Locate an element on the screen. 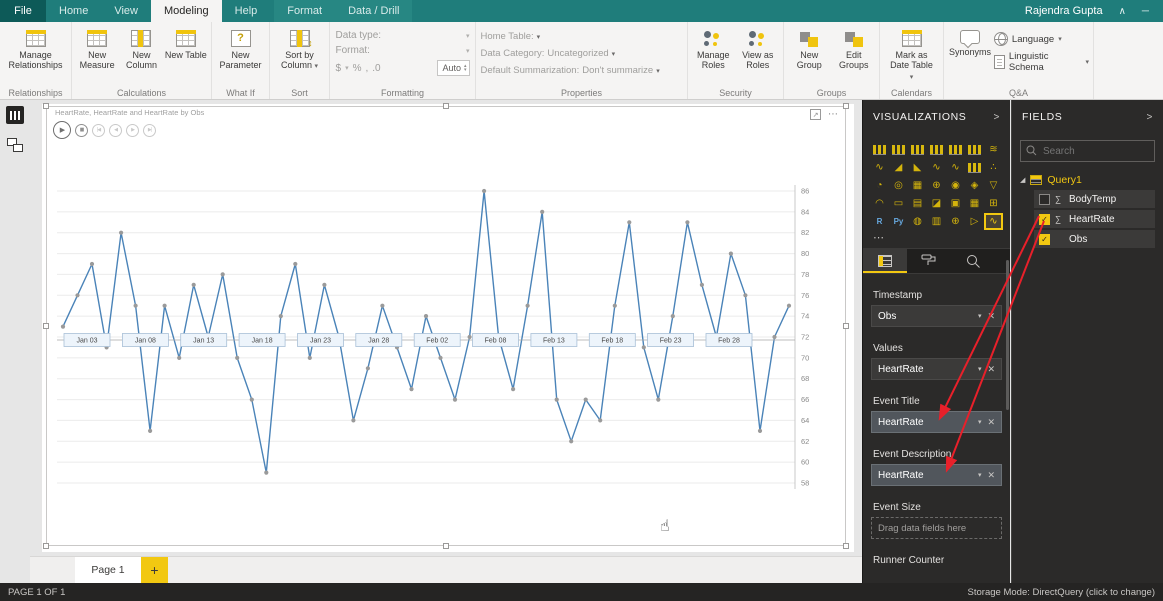 The height and width of the screenshot is (601, 1163). viz-icon-gauge: ◠ is located at coordinates (879, 203).